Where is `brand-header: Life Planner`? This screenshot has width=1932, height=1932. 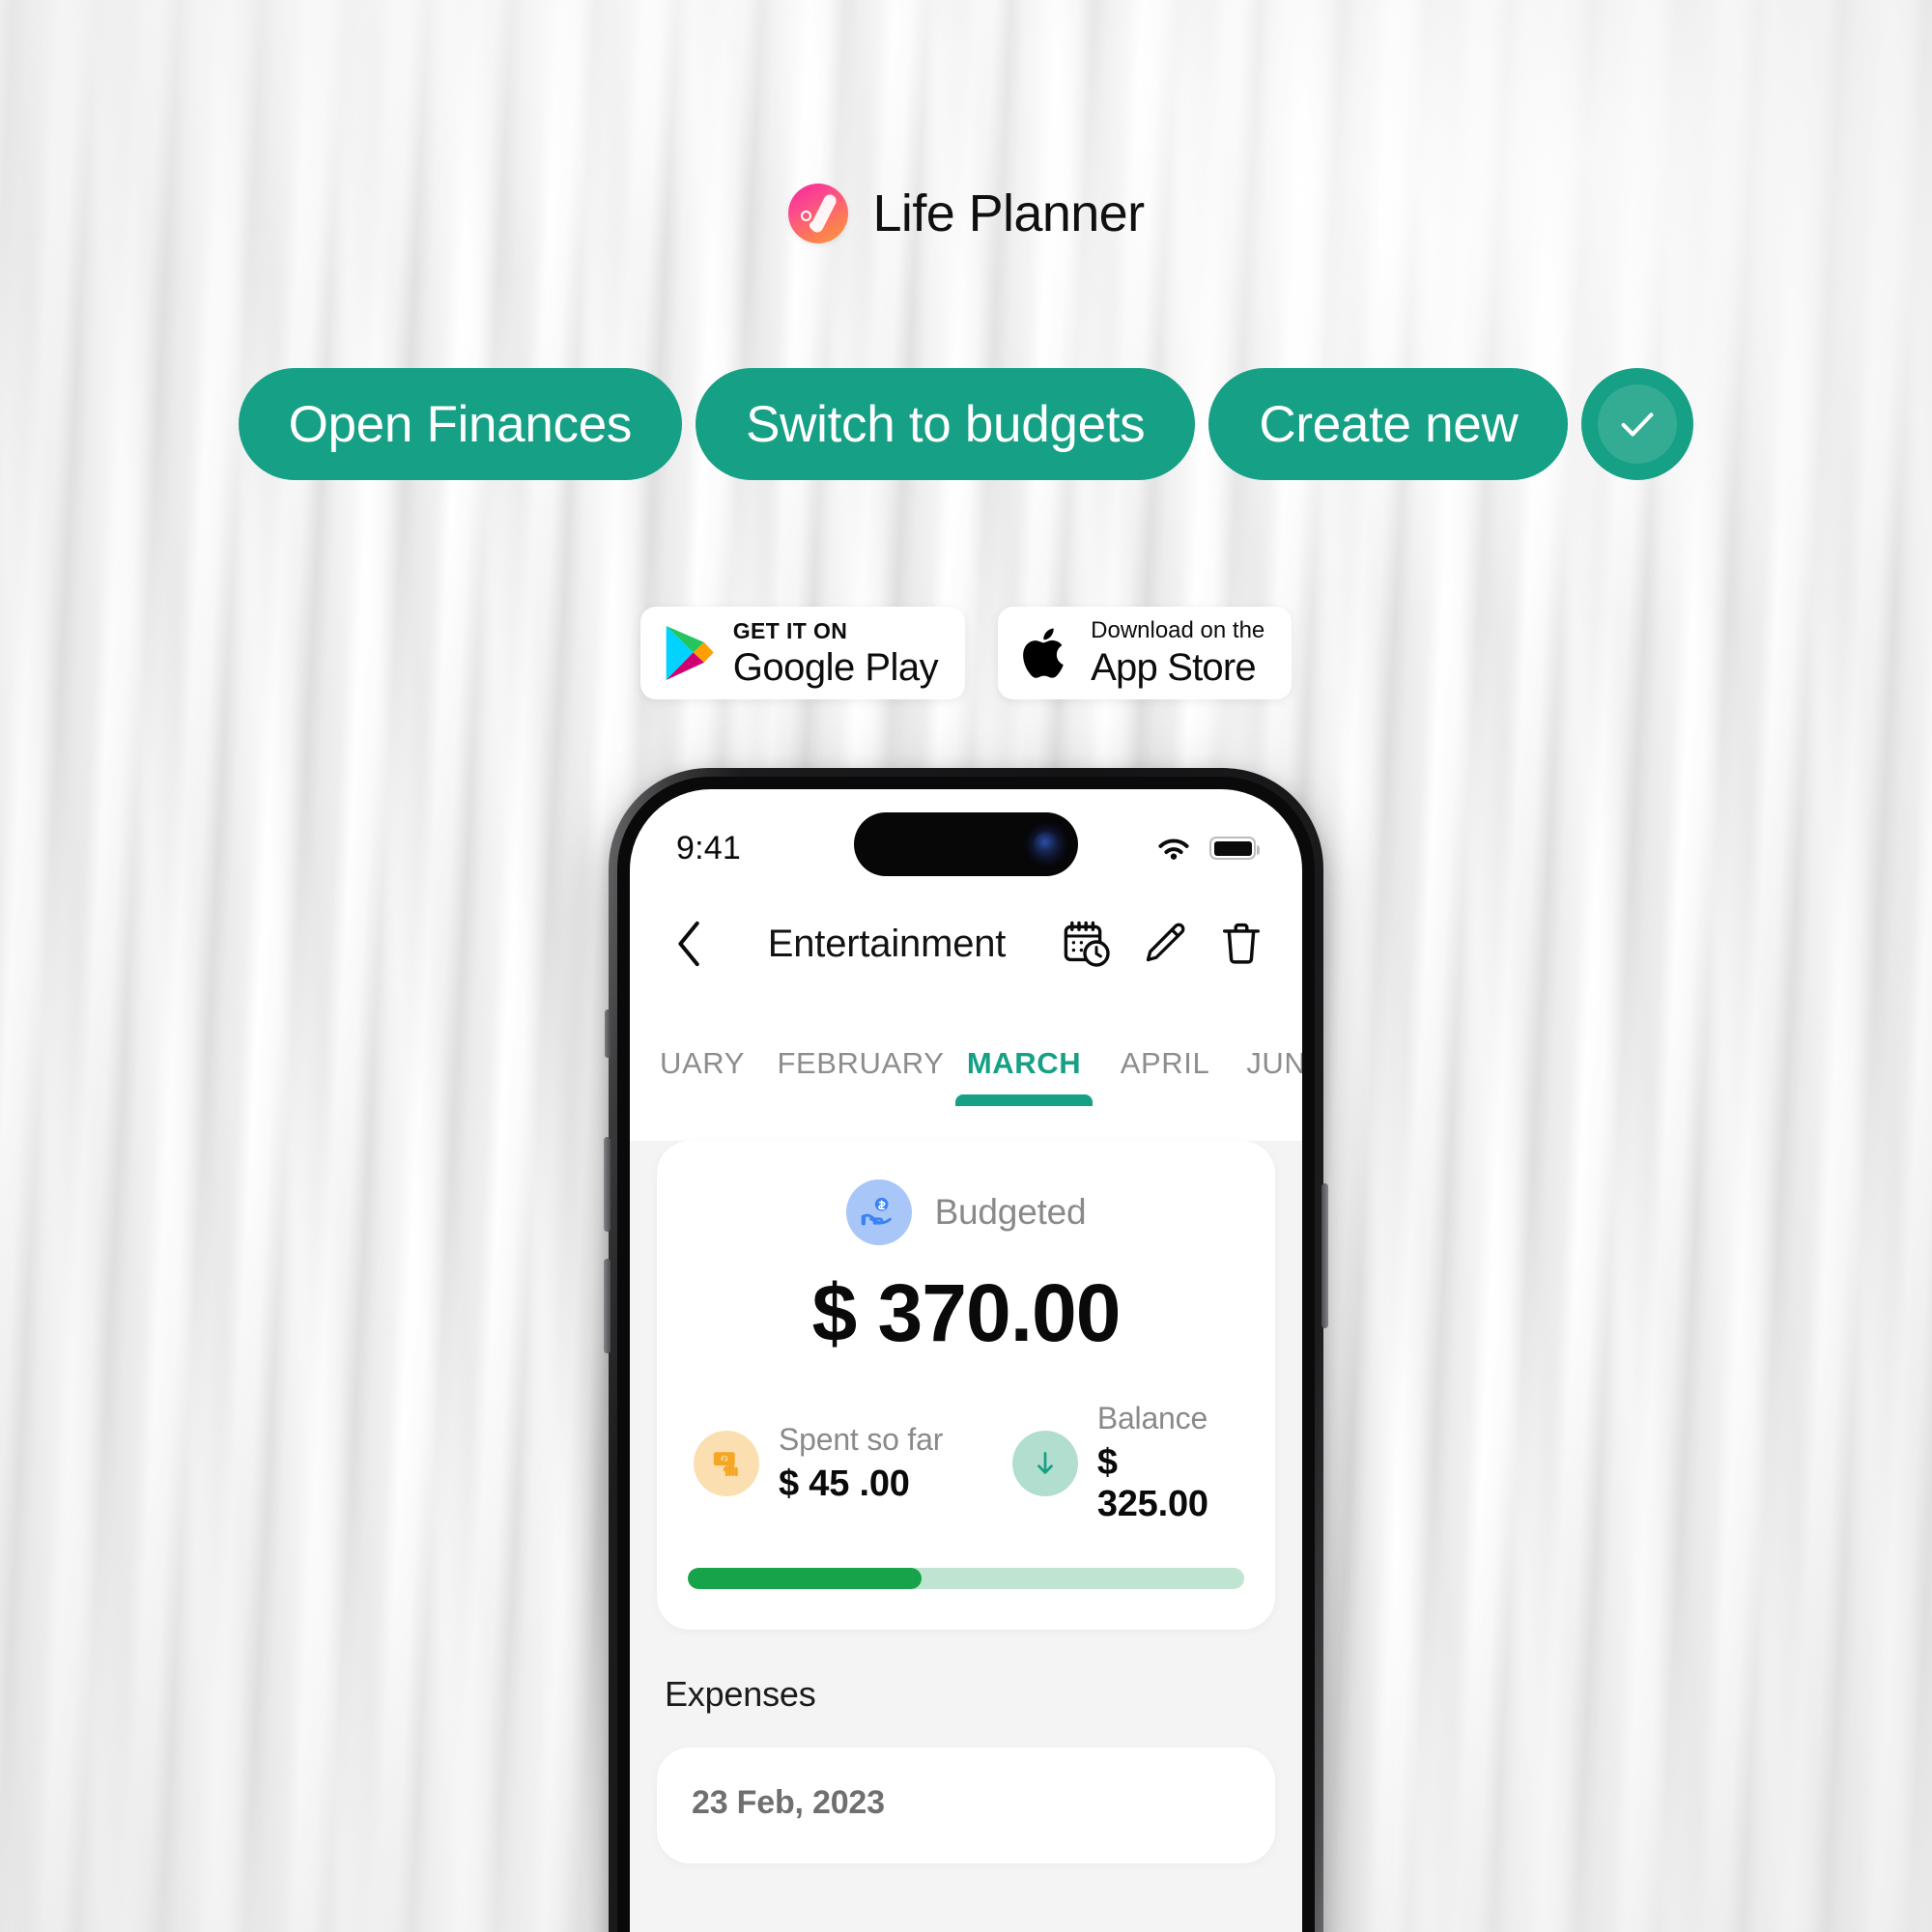
brand-header: Life Planner is located at coordinates (966, 213).